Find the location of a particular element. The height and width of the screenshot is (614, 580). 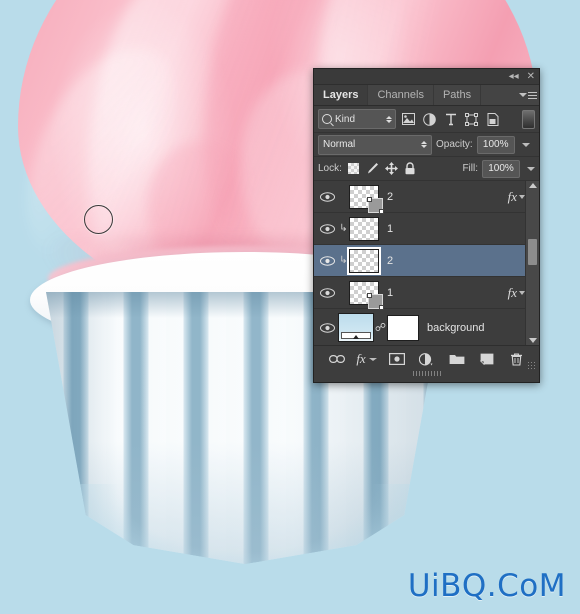

lock-bar: Lock: Fill: 100% is located at coordinates (426, 169).